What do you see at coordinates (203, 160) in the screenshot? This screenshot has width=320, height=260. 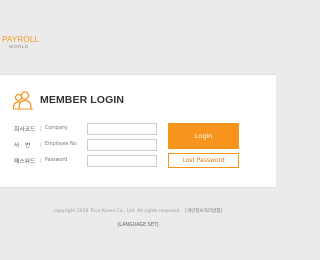 I see `lost-password-button: Lost Password` at bounding box center [203, 160].